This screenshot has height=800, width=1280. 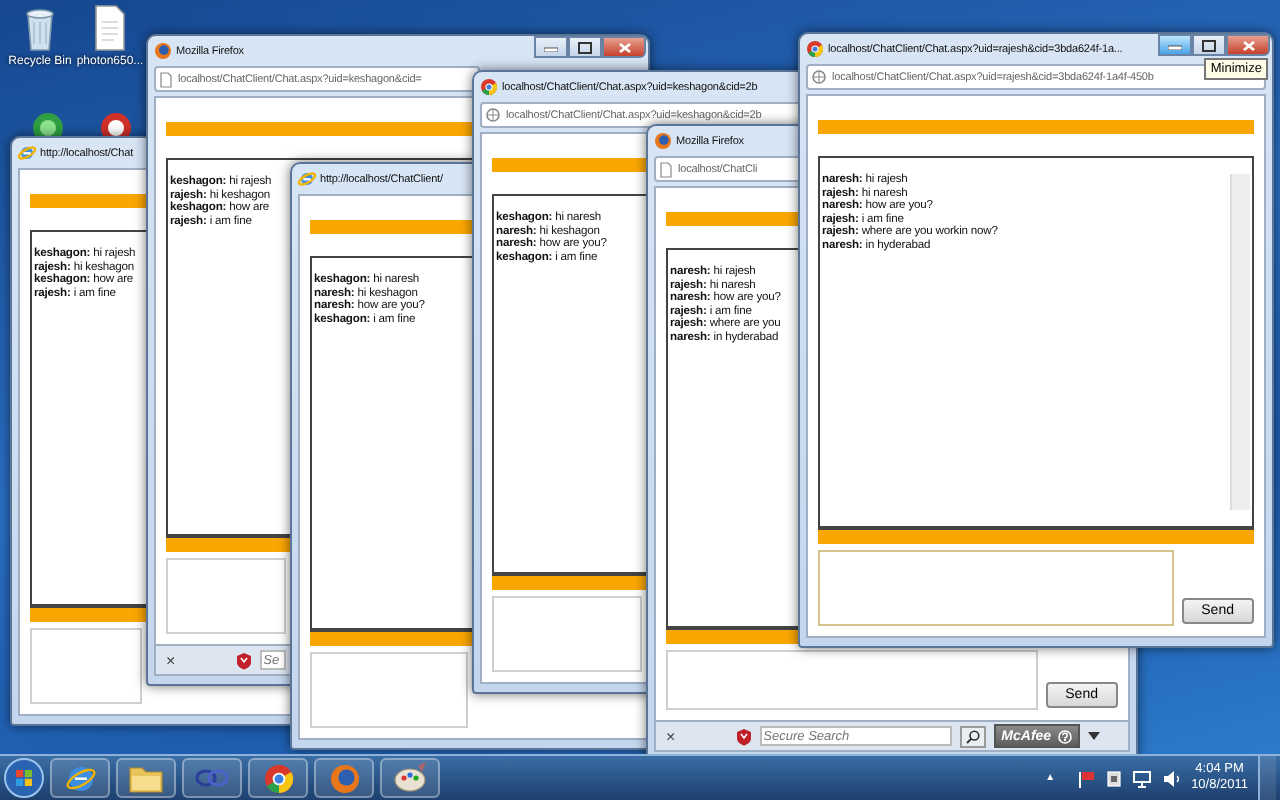 I want to click on flag-icon, so click(x=1086, y=778).